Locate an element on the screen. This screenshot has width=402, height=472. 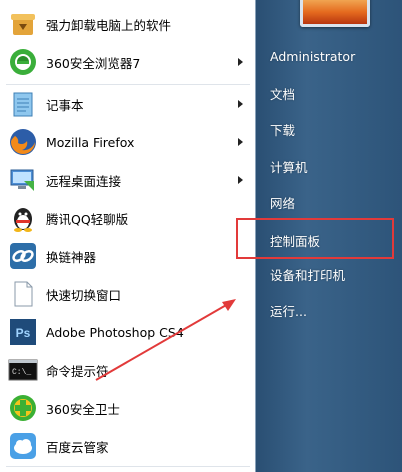
360-browser-icon is located at coordinates (23, 62).